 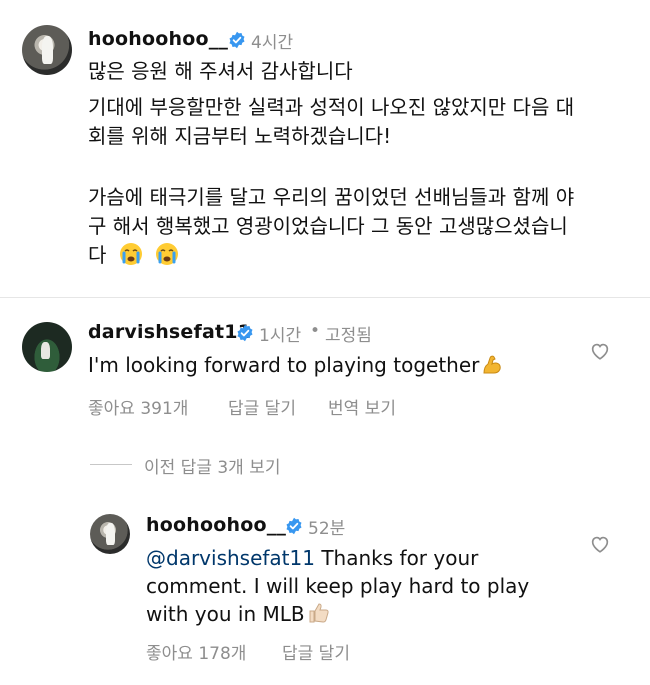 I want to click on comment-text-line: 회를 위해 지금부터 노력하겠습니다!, so click(x=240, y=136).